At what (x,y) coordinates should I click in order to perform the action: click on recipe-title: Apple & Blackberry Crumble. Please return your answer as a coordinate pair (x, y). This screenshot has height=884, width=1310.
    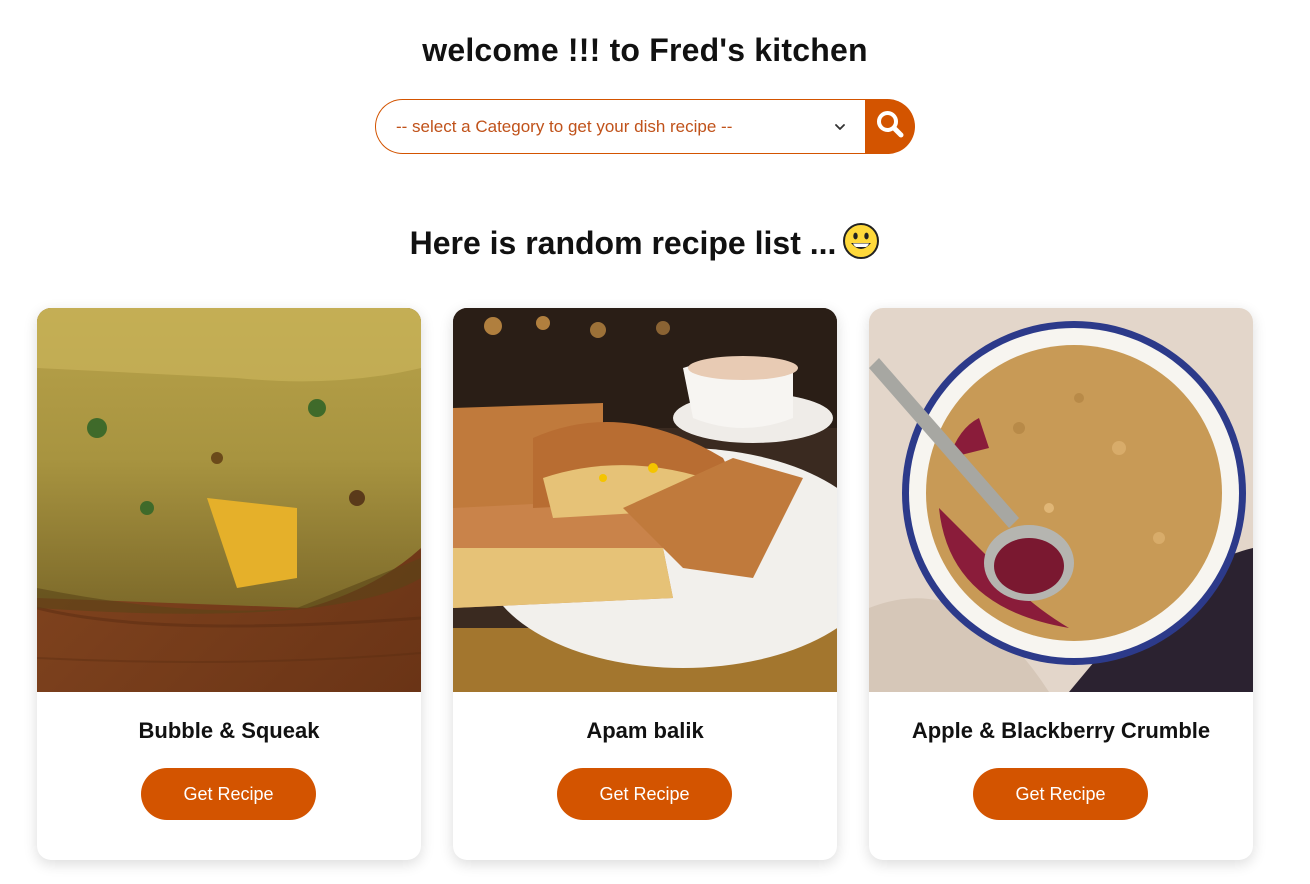
    Looking at the image, I should click on (1061, 730).